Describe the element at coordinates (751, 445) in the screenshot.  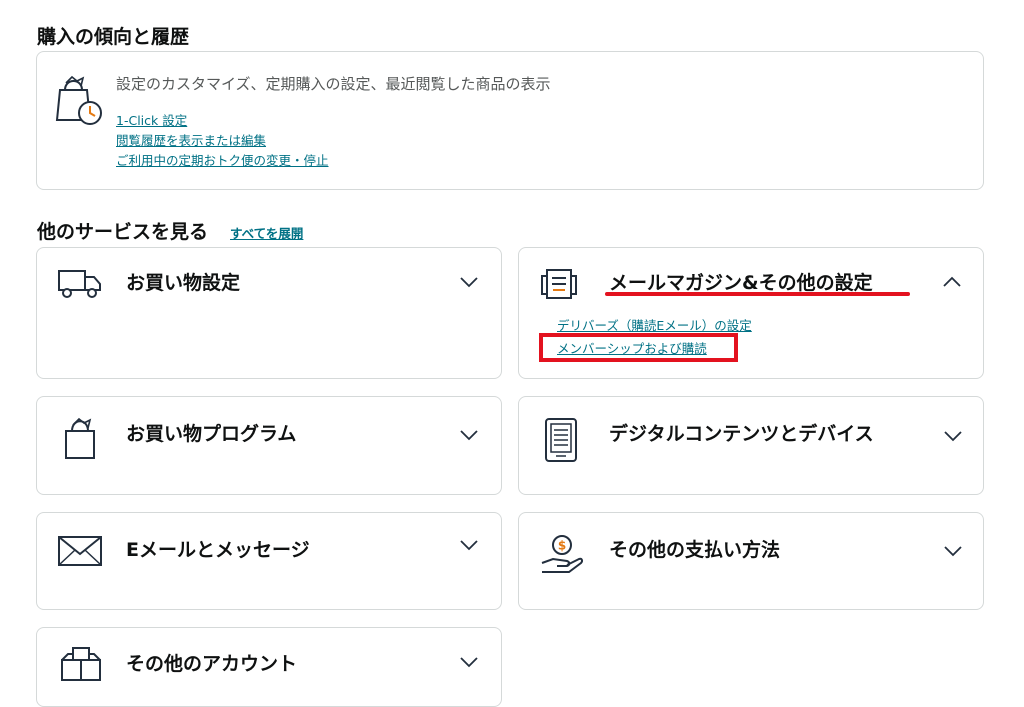
I see `card-digital-content: デジタルコンテンツとデバイス` at that location.